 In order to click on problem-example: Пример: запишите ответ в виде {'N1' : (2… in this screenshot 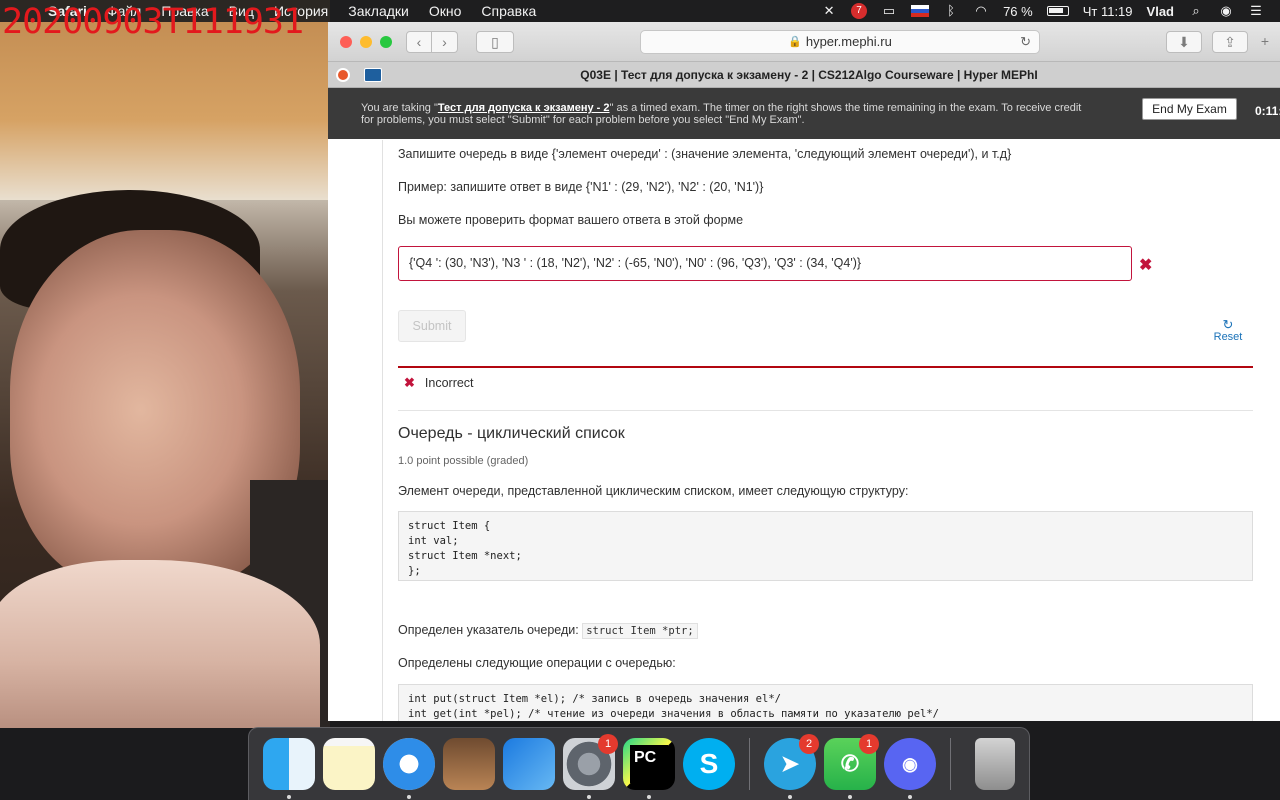, I will do `click(581, 187)`.